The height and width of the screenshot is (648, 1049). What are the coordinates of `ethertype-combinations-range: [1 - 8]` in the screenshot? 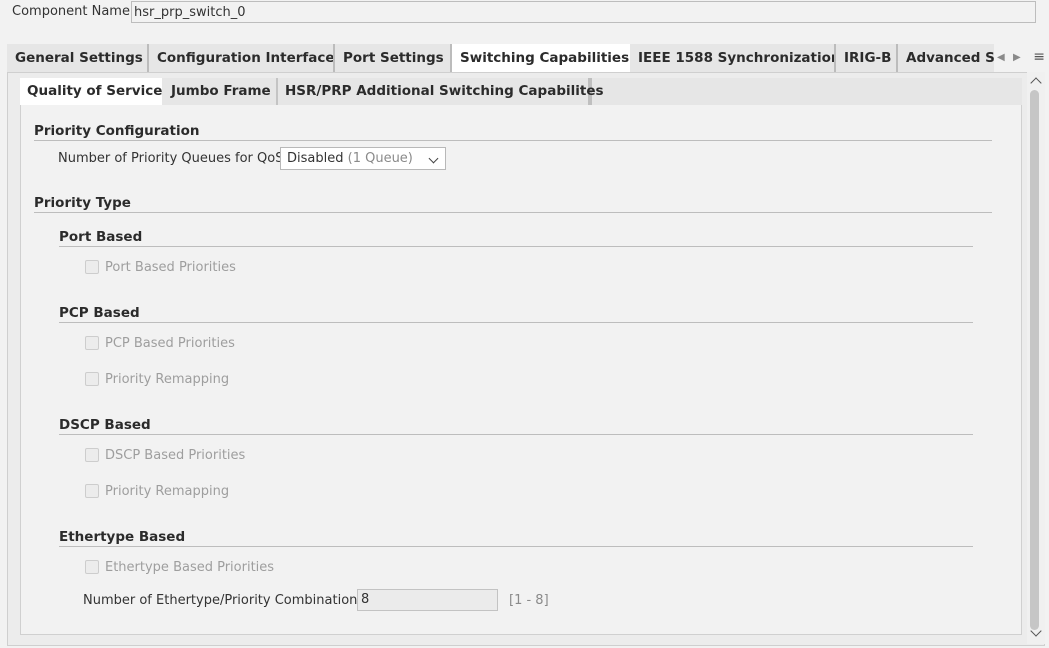 It's located at (529, 600).